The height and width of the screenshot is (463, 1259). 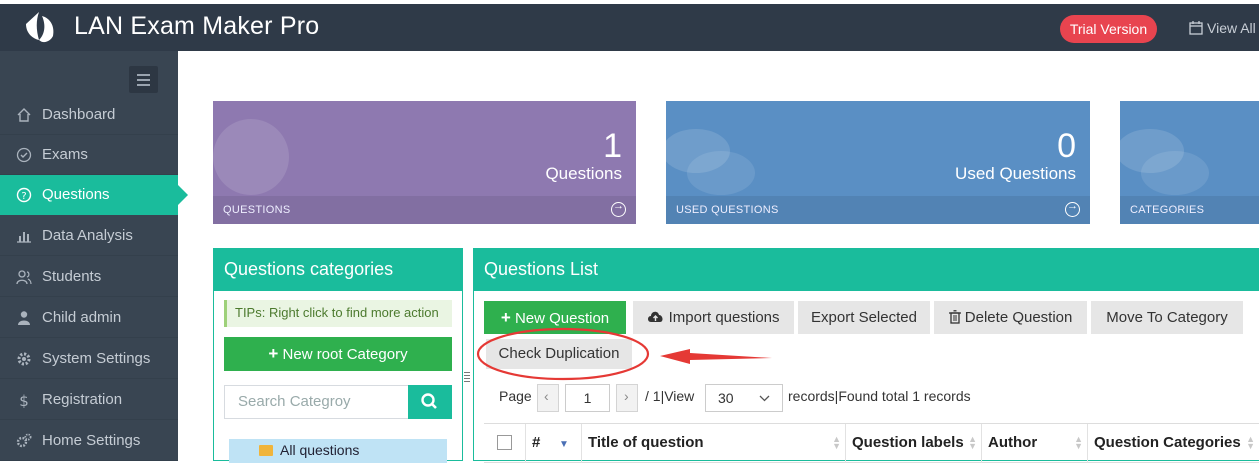 I want to click on chevron-left-icon: ‹, so click(x=546, y=396).